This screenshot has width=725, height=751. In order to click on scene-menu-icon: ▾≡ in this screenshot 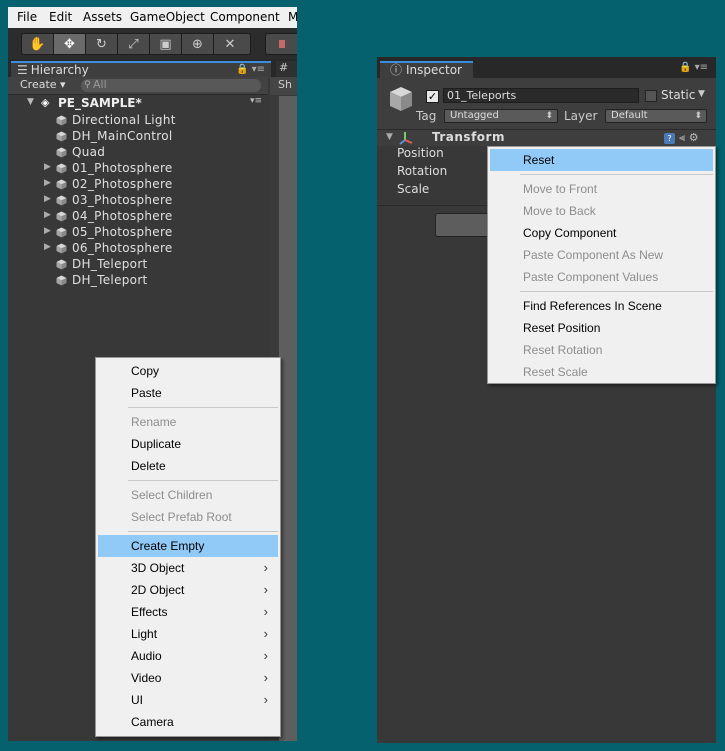, I will do `click(256, 101)`.